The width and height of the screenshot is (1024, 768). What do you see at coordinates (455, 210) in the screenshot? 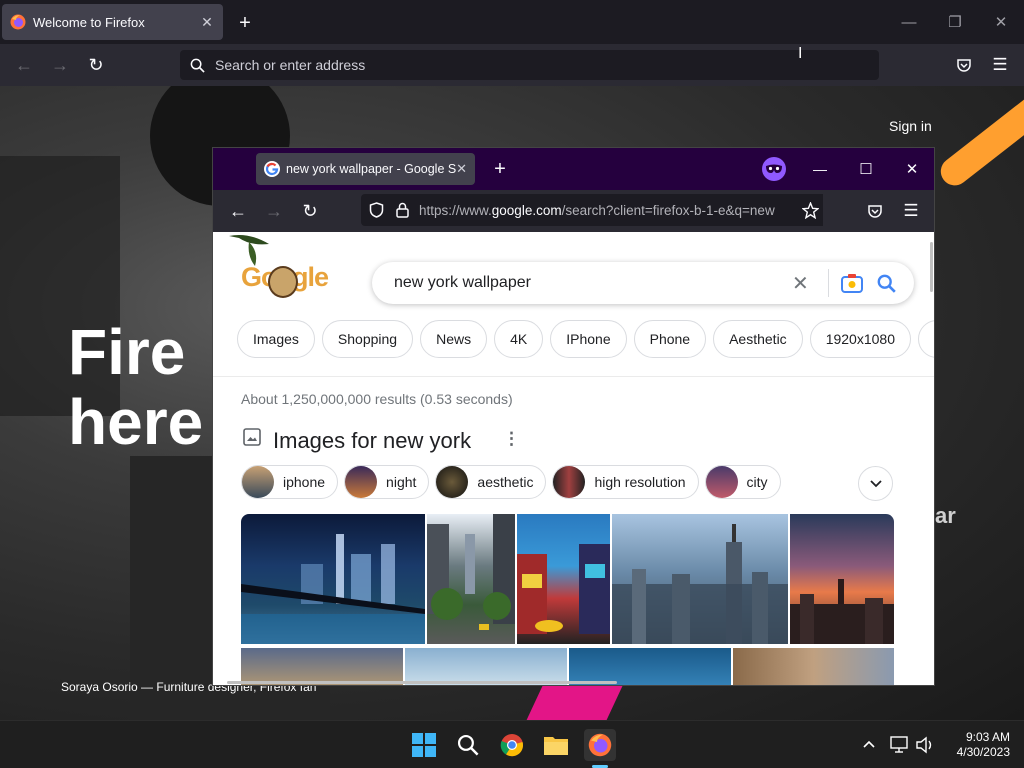
I see `url-prefix: https://www.` at bounding box center [455, 210].